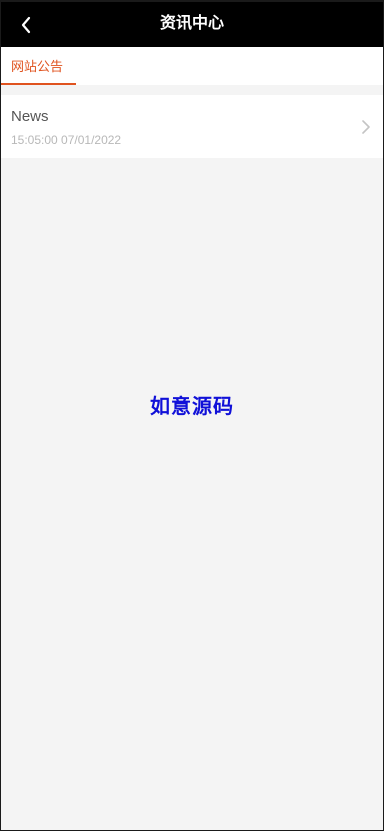  Describe the element at coordinates (192, 66) in the screenshot. I see `tab-bar: 网站公告` at that location.